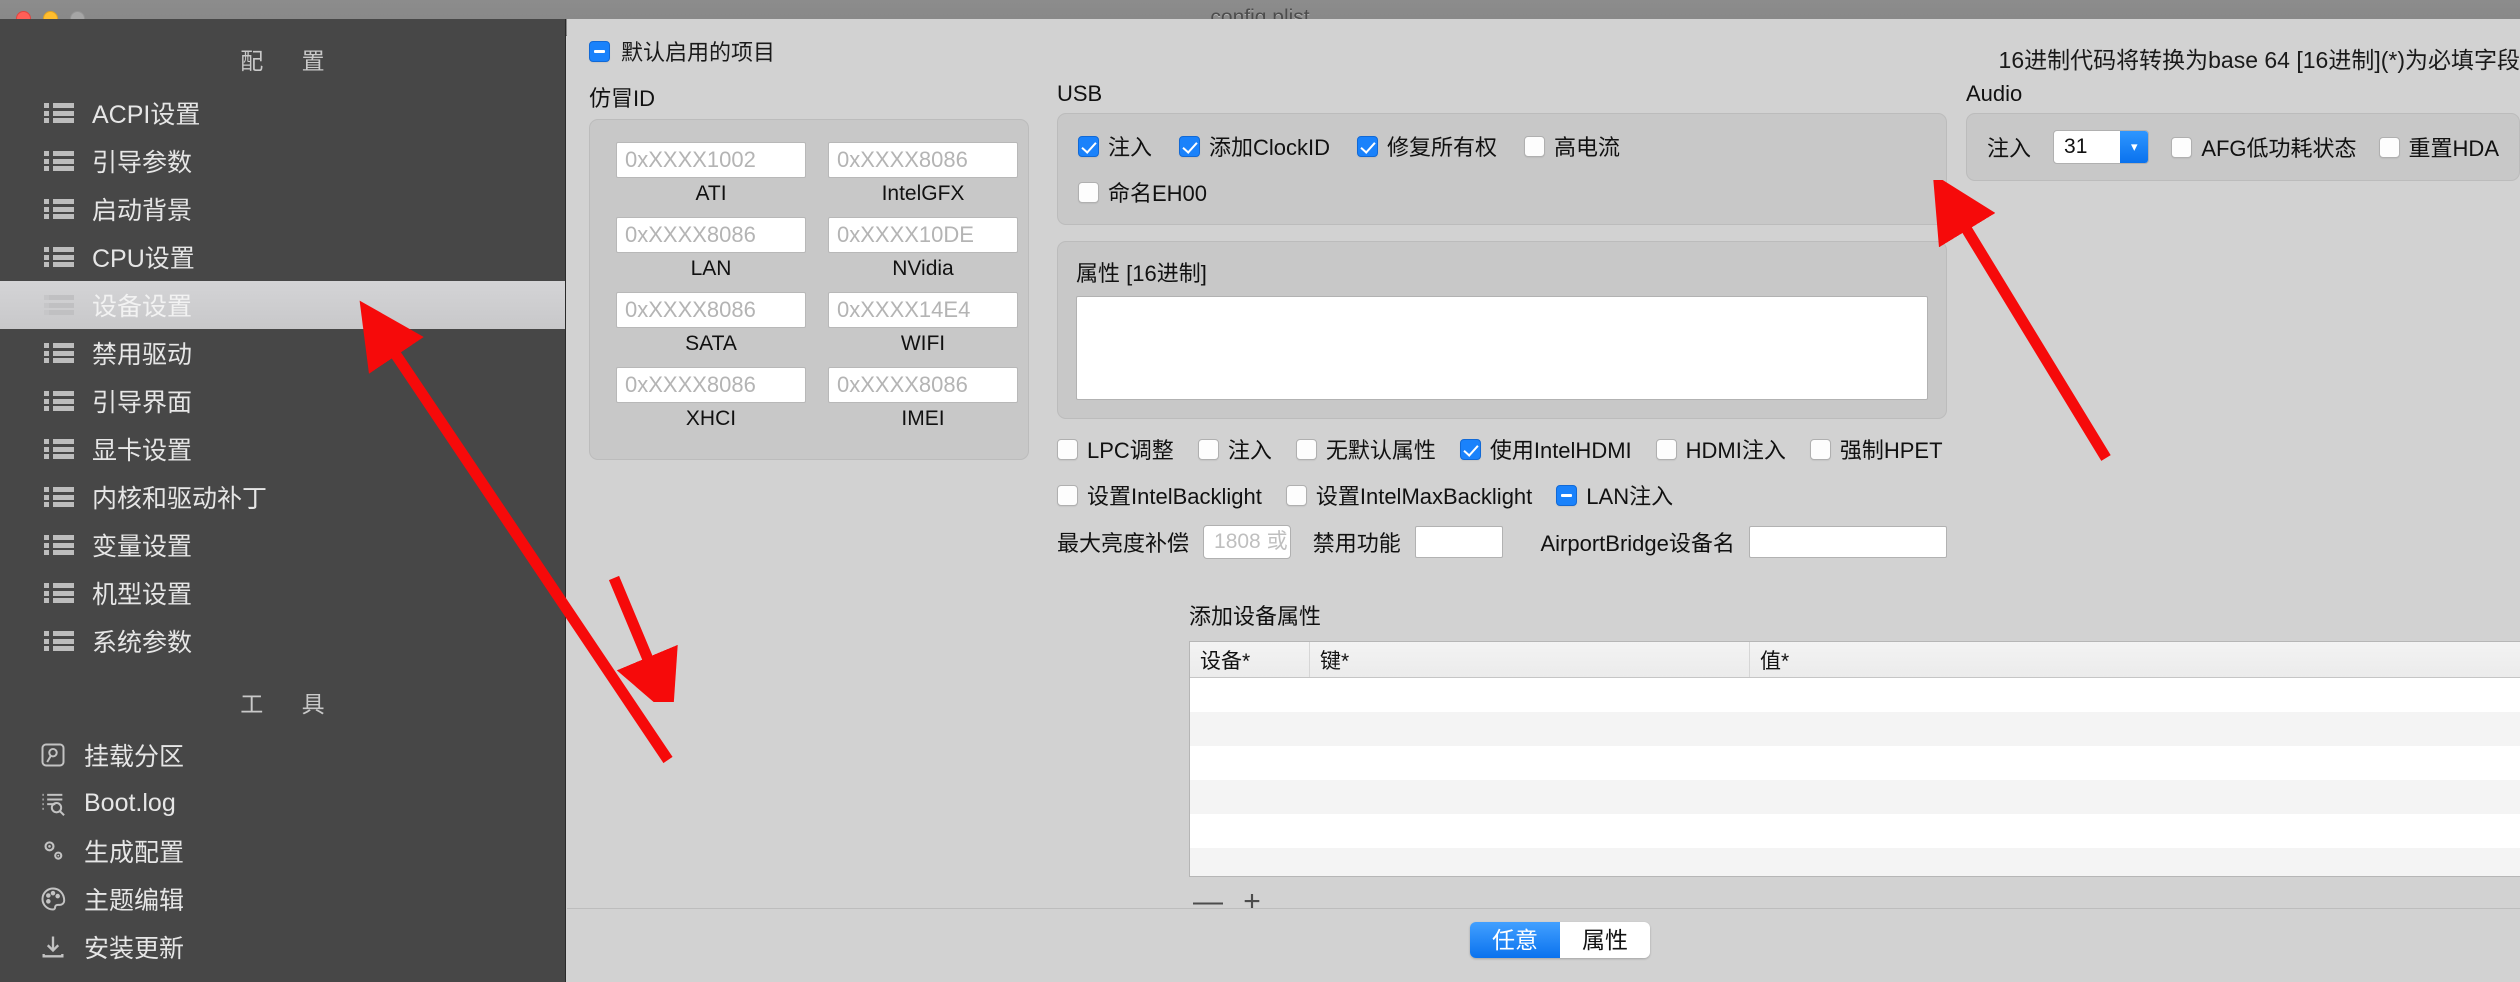 This screenshot has height=982, width=2520. What do you see at coordinates (282, 497) in the screenshot?
I see `sidebar-item-8: 内核和驱动补丁` at bounding box center [282, 497].